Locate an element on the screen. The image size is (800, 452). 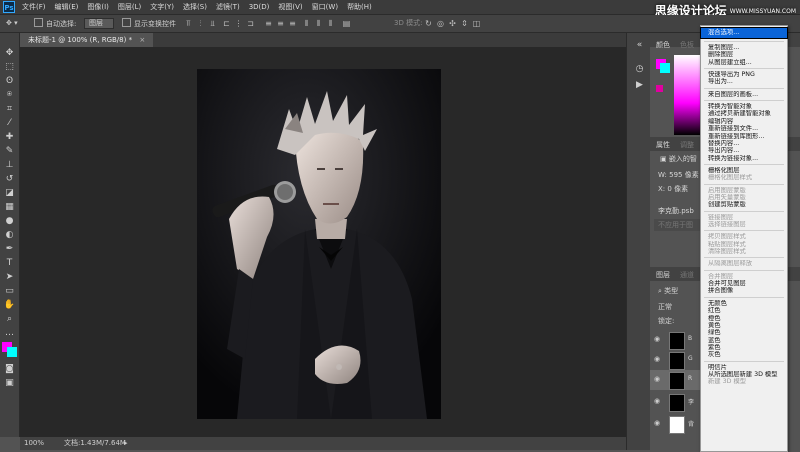
context-menu-item: 编辑内容 is located at coordinates (744, 121).